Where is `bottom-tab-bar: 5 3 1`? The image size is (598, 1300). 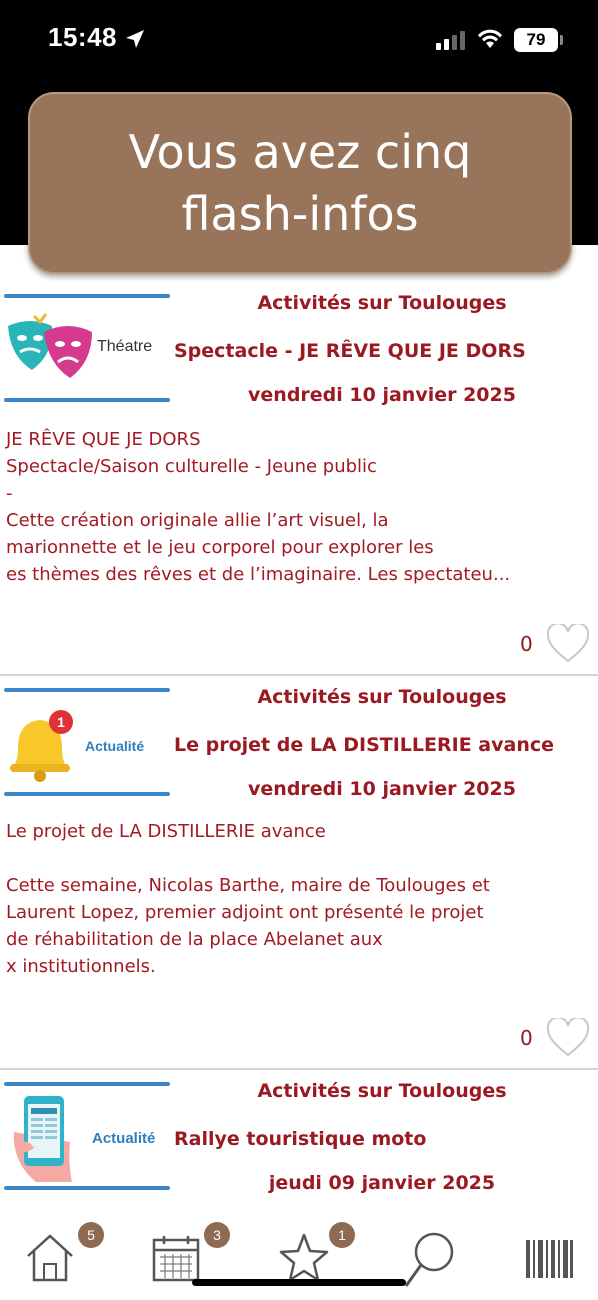
bottom-tab-bar: 5 3 1 is located at coordinates (299, 1258).